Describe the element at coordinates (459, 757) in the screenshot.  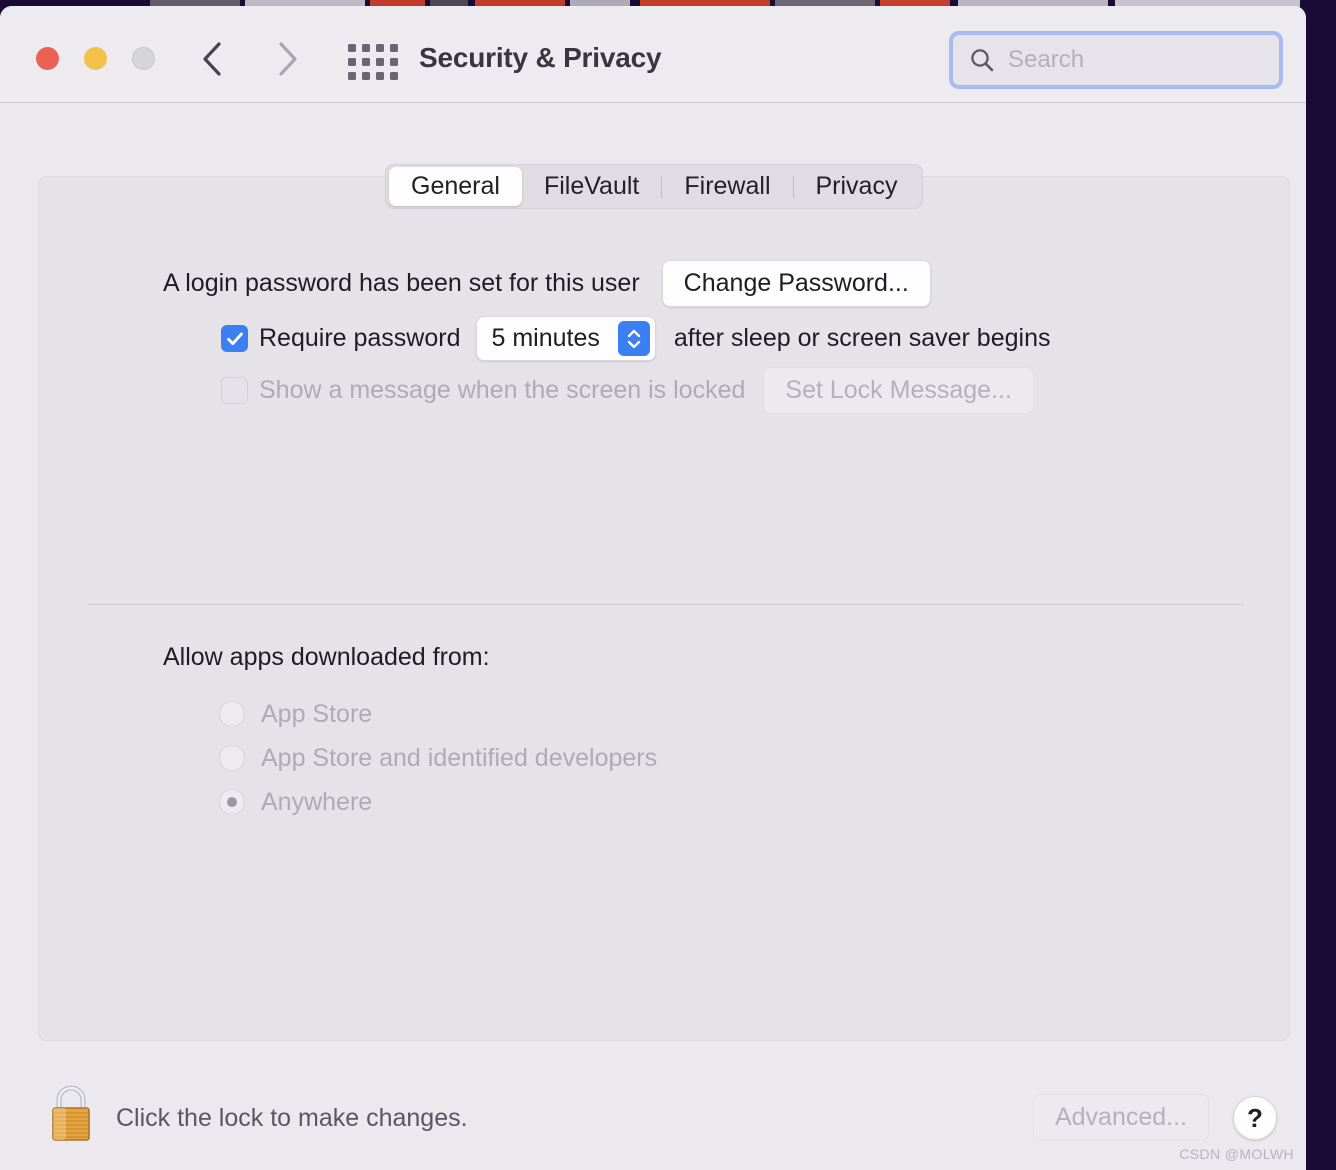
I see `radio-identified-developers-label: App Store and identified developers` at that location.